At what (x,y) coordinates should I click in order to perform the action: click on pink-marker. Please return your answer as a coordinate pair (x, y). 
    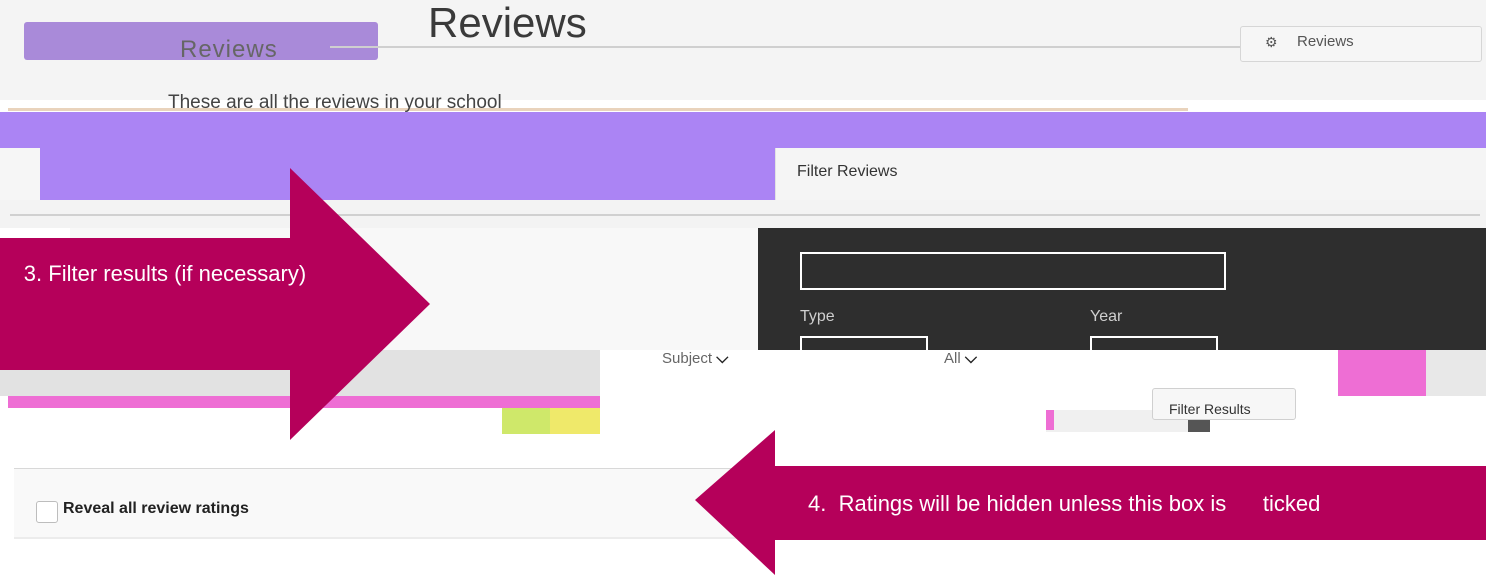
    Looking at the image, I should click on (1050, 420).